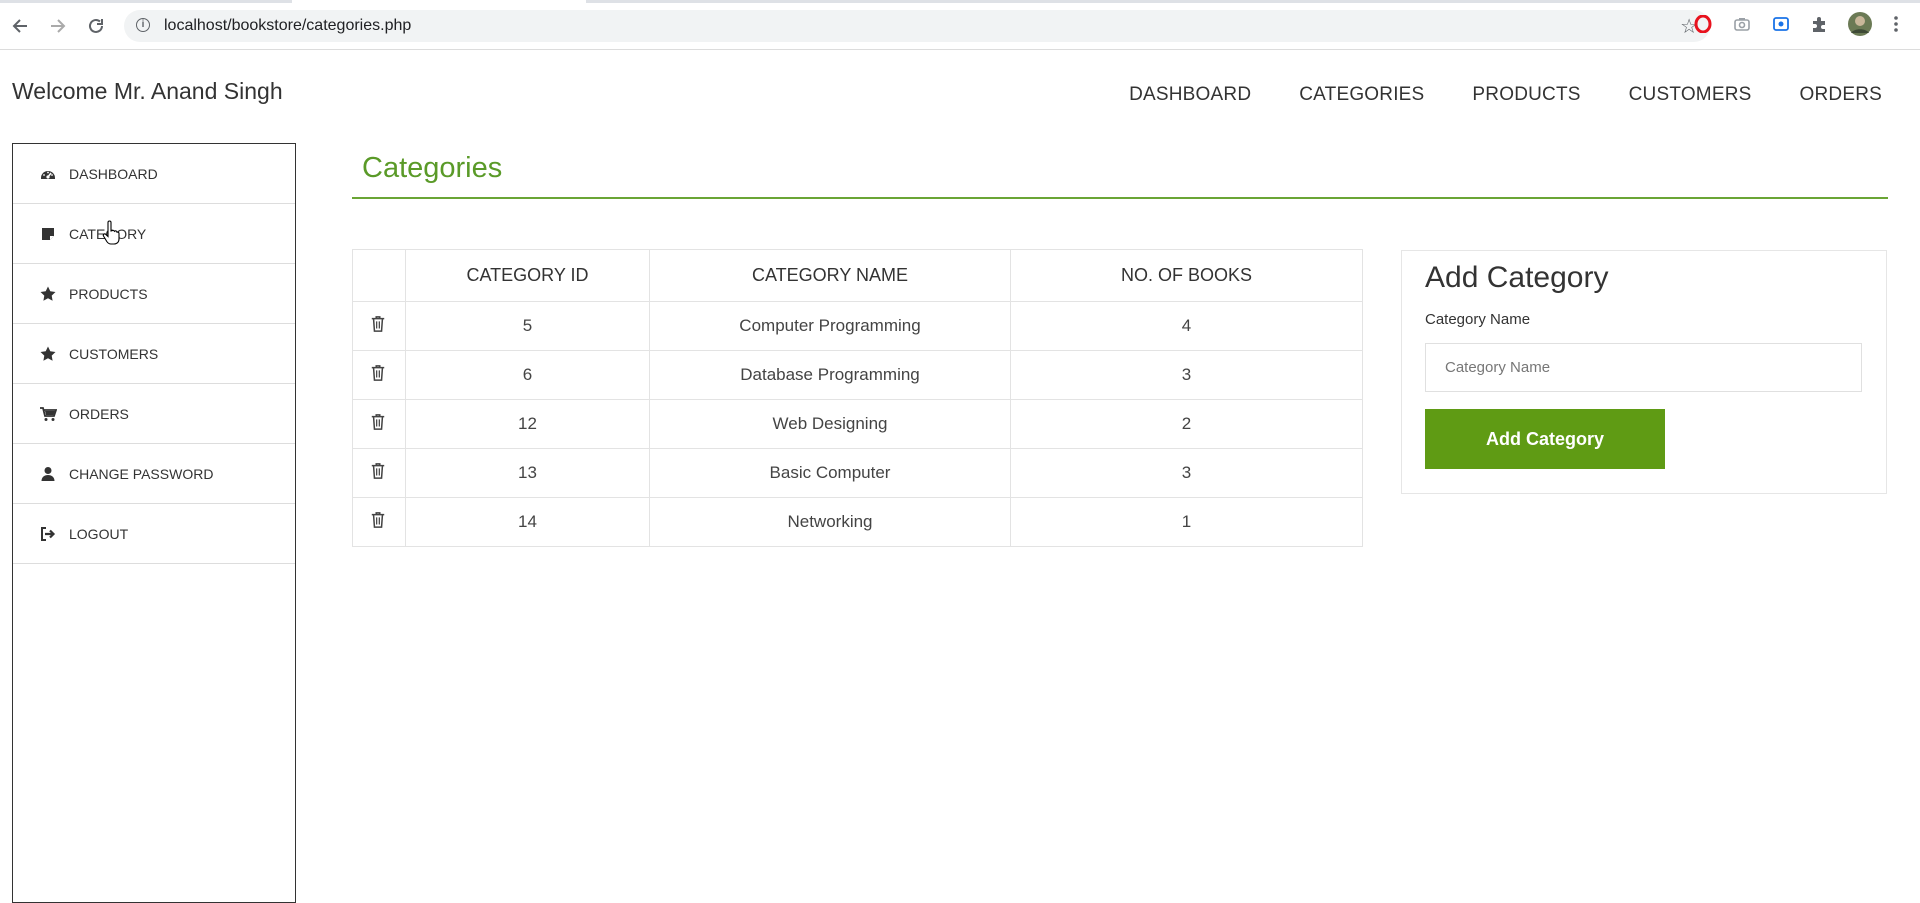 This screenshot has height=903, width=1920. Describe the element at coordinates (1690, 95) in the screenshot. I see `top-nav-customers: CUSTOMERS` at that location.